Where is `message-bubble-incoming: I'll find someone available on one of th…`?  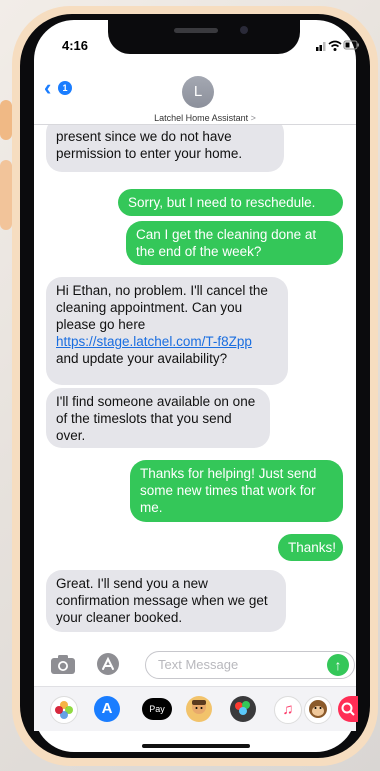 message-bubble-incoming: I'll find someone available on one of th… is located at coordinates (158, 418).